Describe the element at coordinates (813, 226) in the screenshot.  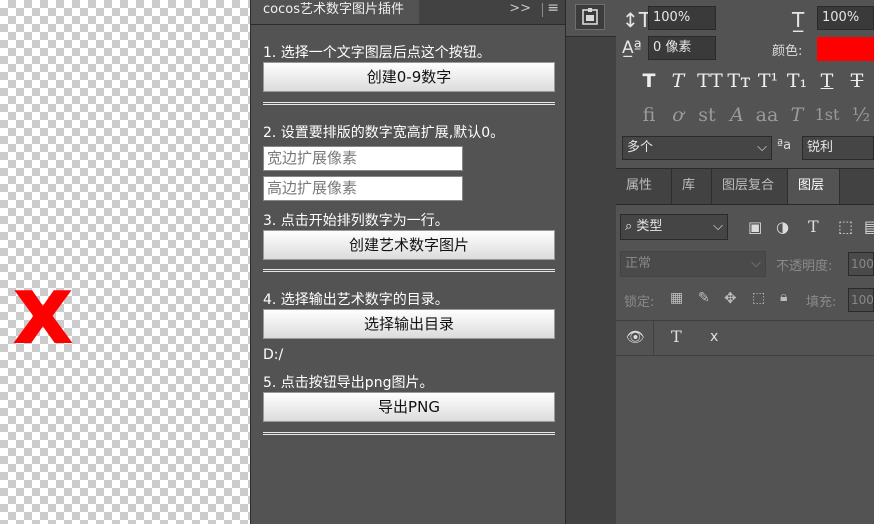
I see `filter-type-icon: T` at that location.